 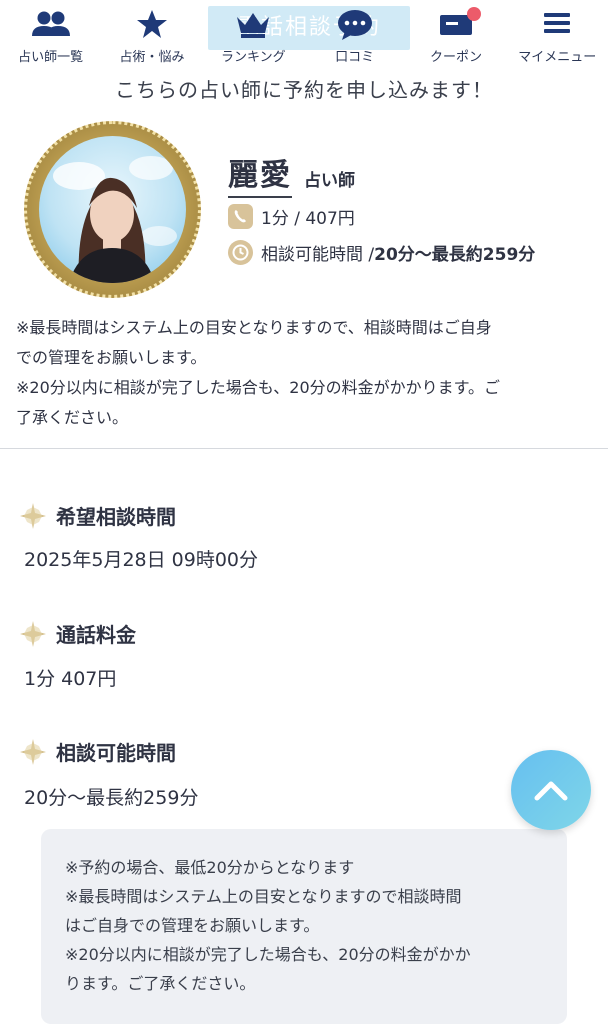 I want to click on fortune-teller-portrait, so click(x=115, y=219).